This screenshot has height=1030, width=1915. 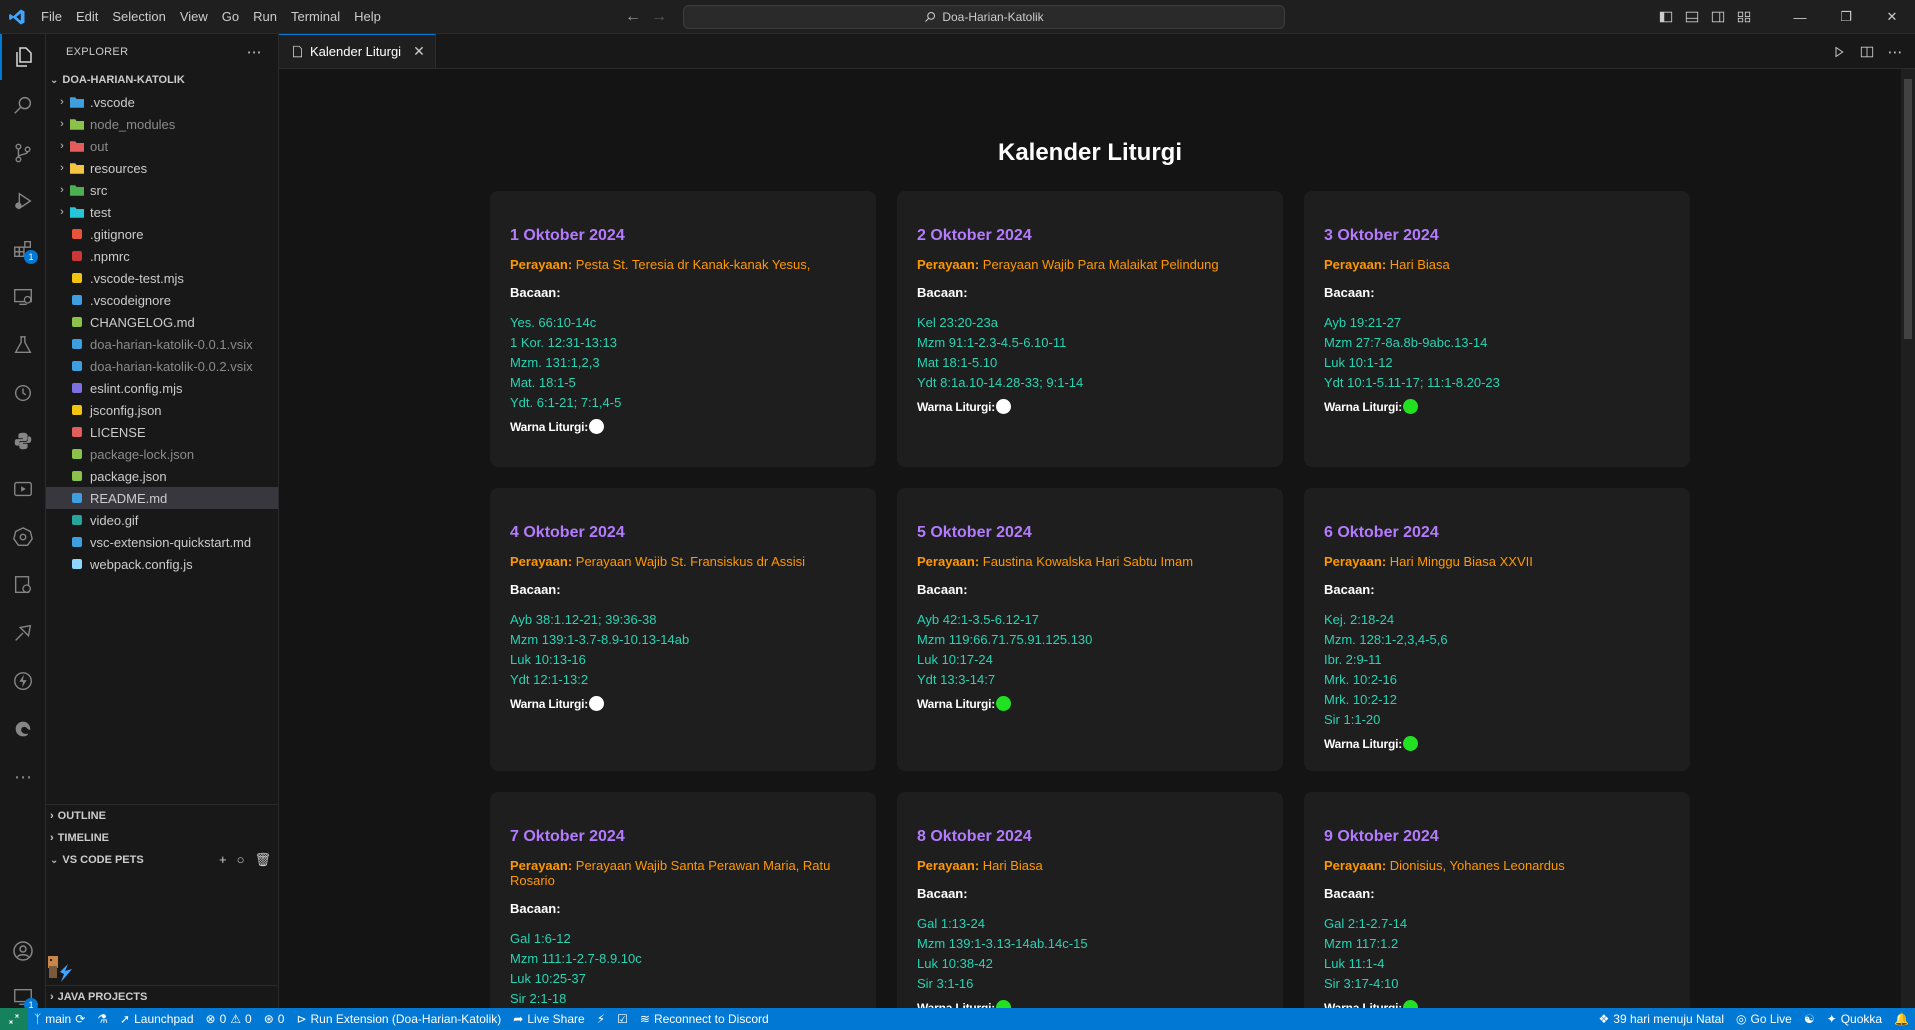 What do you see at coordinates (357, 51) in the screenshot?
I see `tab-kalender-liturgi: Kalender Liturgi ✕` at bounding box center [357, 51].